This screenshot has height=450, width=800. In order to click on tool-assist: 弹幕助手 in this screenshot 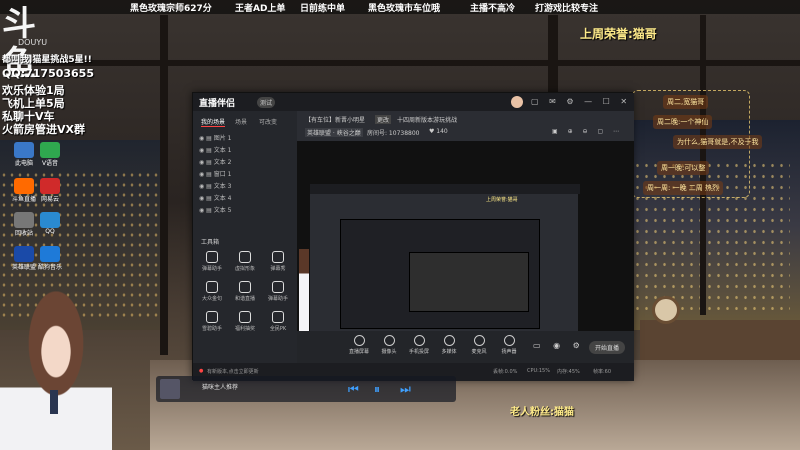, I will do `click(278, 291)`.